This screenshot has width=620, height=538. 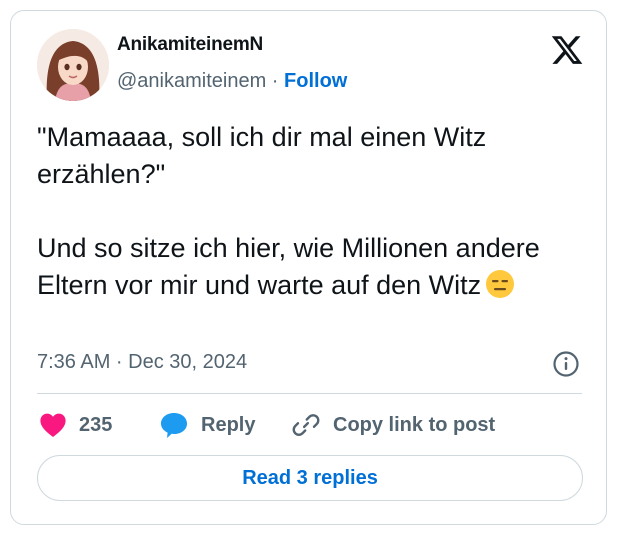 I want to click on copy-link-label: Copy link to post, so click(x=414, y=424).